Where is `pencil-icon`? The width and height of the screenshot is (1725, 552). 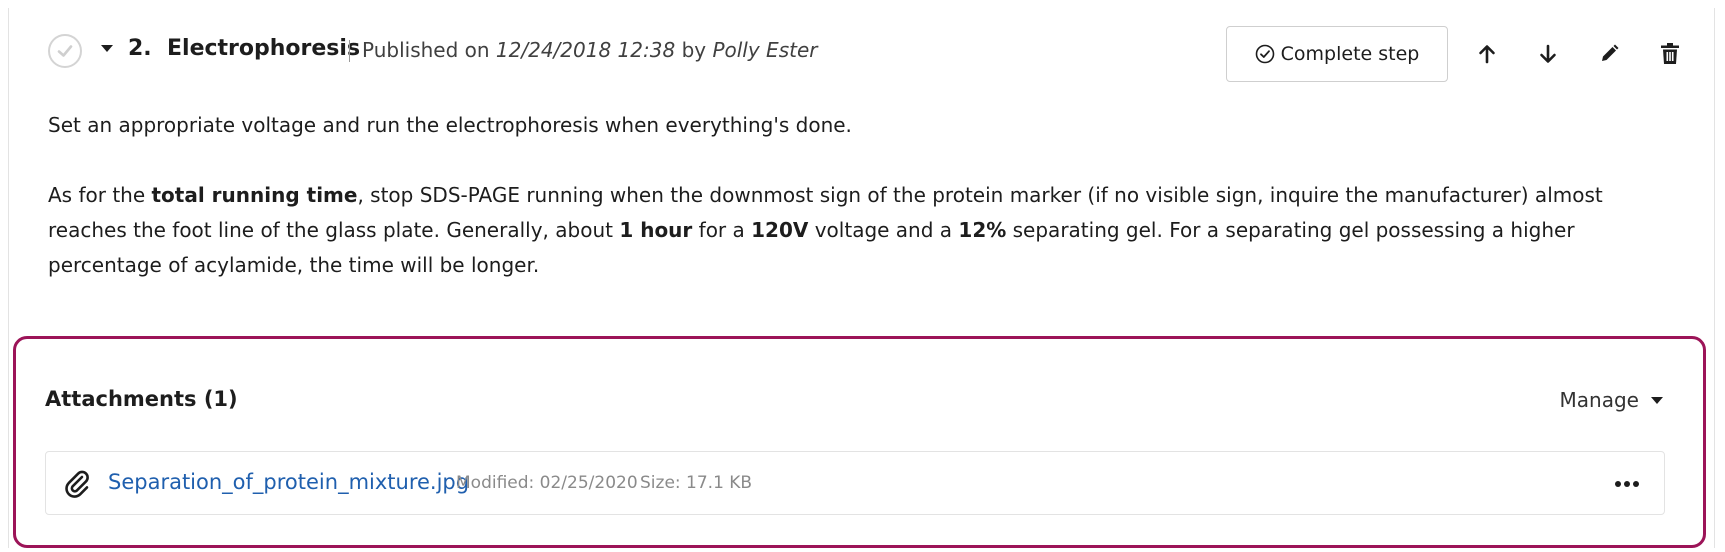 pencil-icon is located at coordinates (1610, 52).